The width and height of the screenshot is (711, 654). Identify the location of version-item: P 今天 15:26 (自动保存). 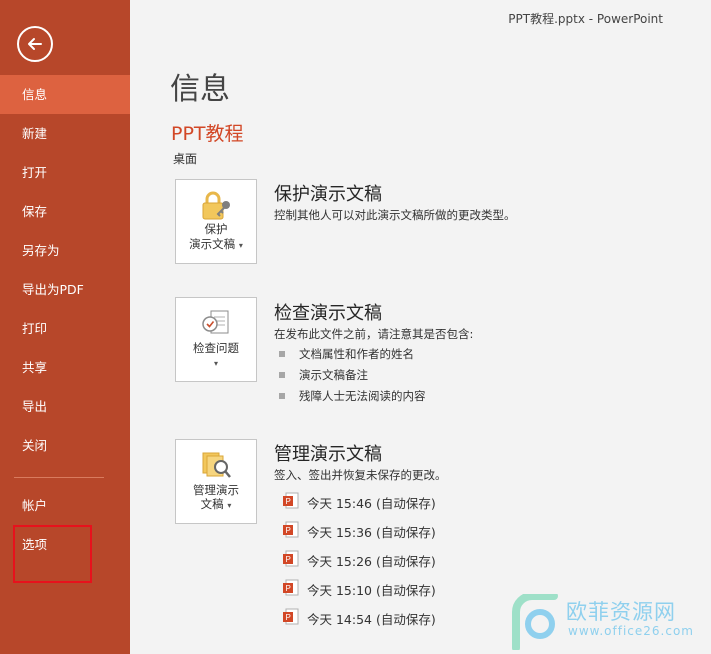
(383, 559).